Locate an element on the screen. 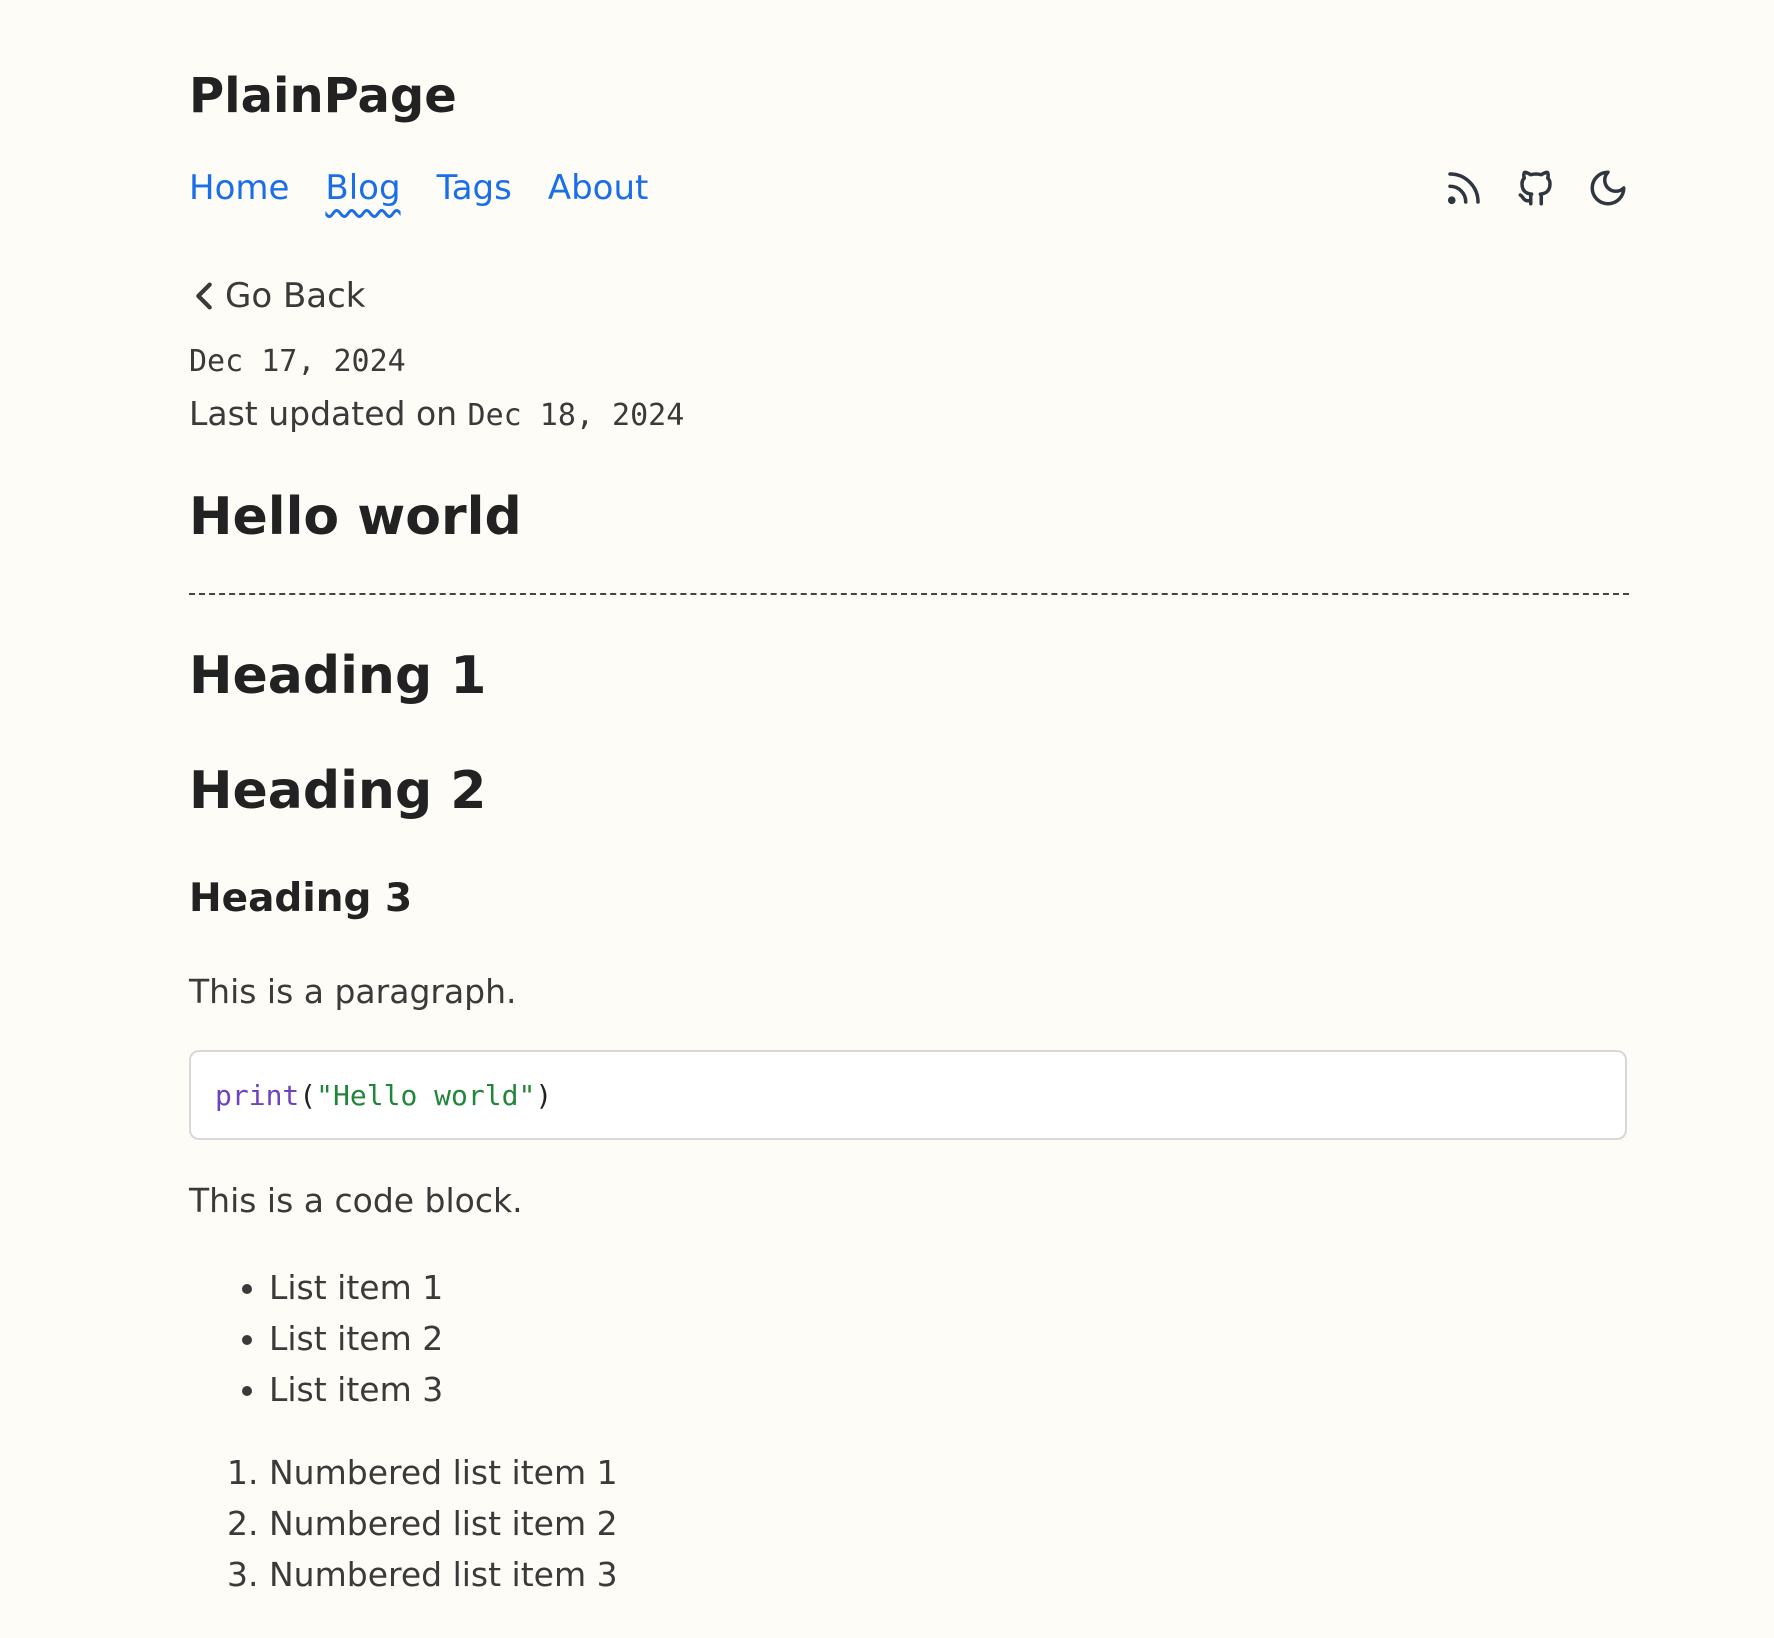 This screenshot has height=1638, width=1774. github-icon is located at coordinates (1536, 188).